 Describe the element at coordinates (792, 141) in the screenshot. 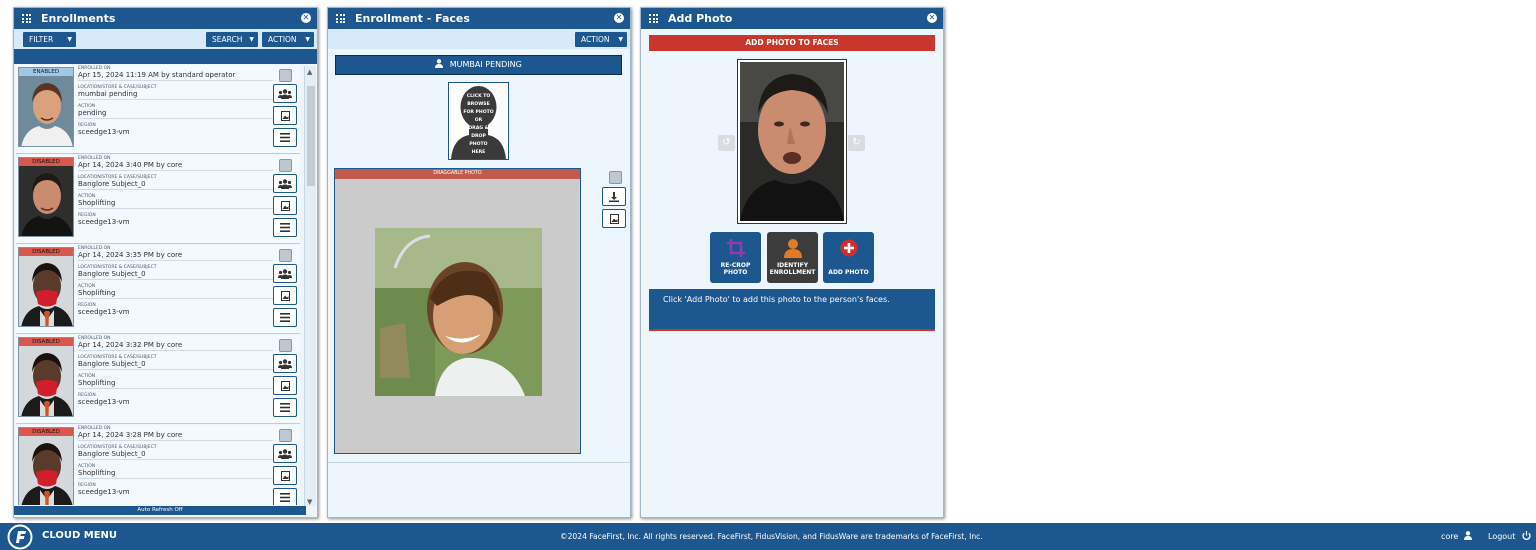

I see `photo-preview-frame` at that location.